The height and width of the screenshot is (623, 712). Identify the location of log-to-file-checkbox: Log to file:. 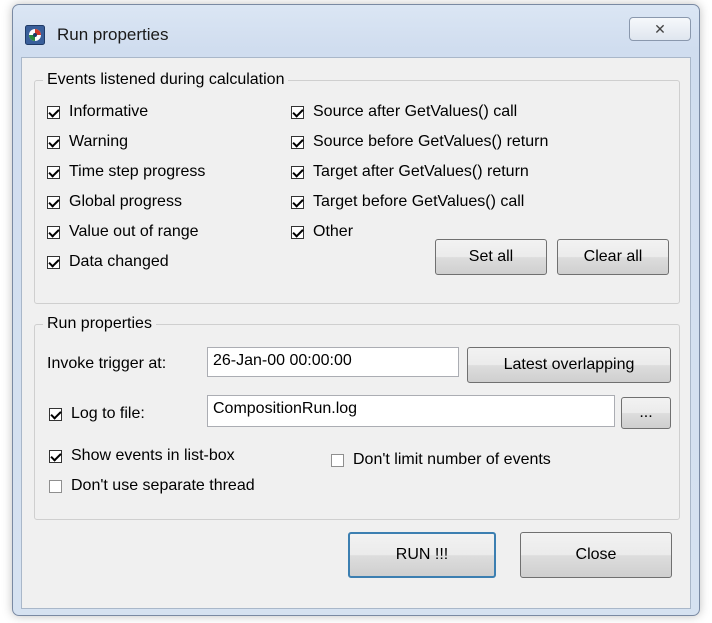
(97, 414).